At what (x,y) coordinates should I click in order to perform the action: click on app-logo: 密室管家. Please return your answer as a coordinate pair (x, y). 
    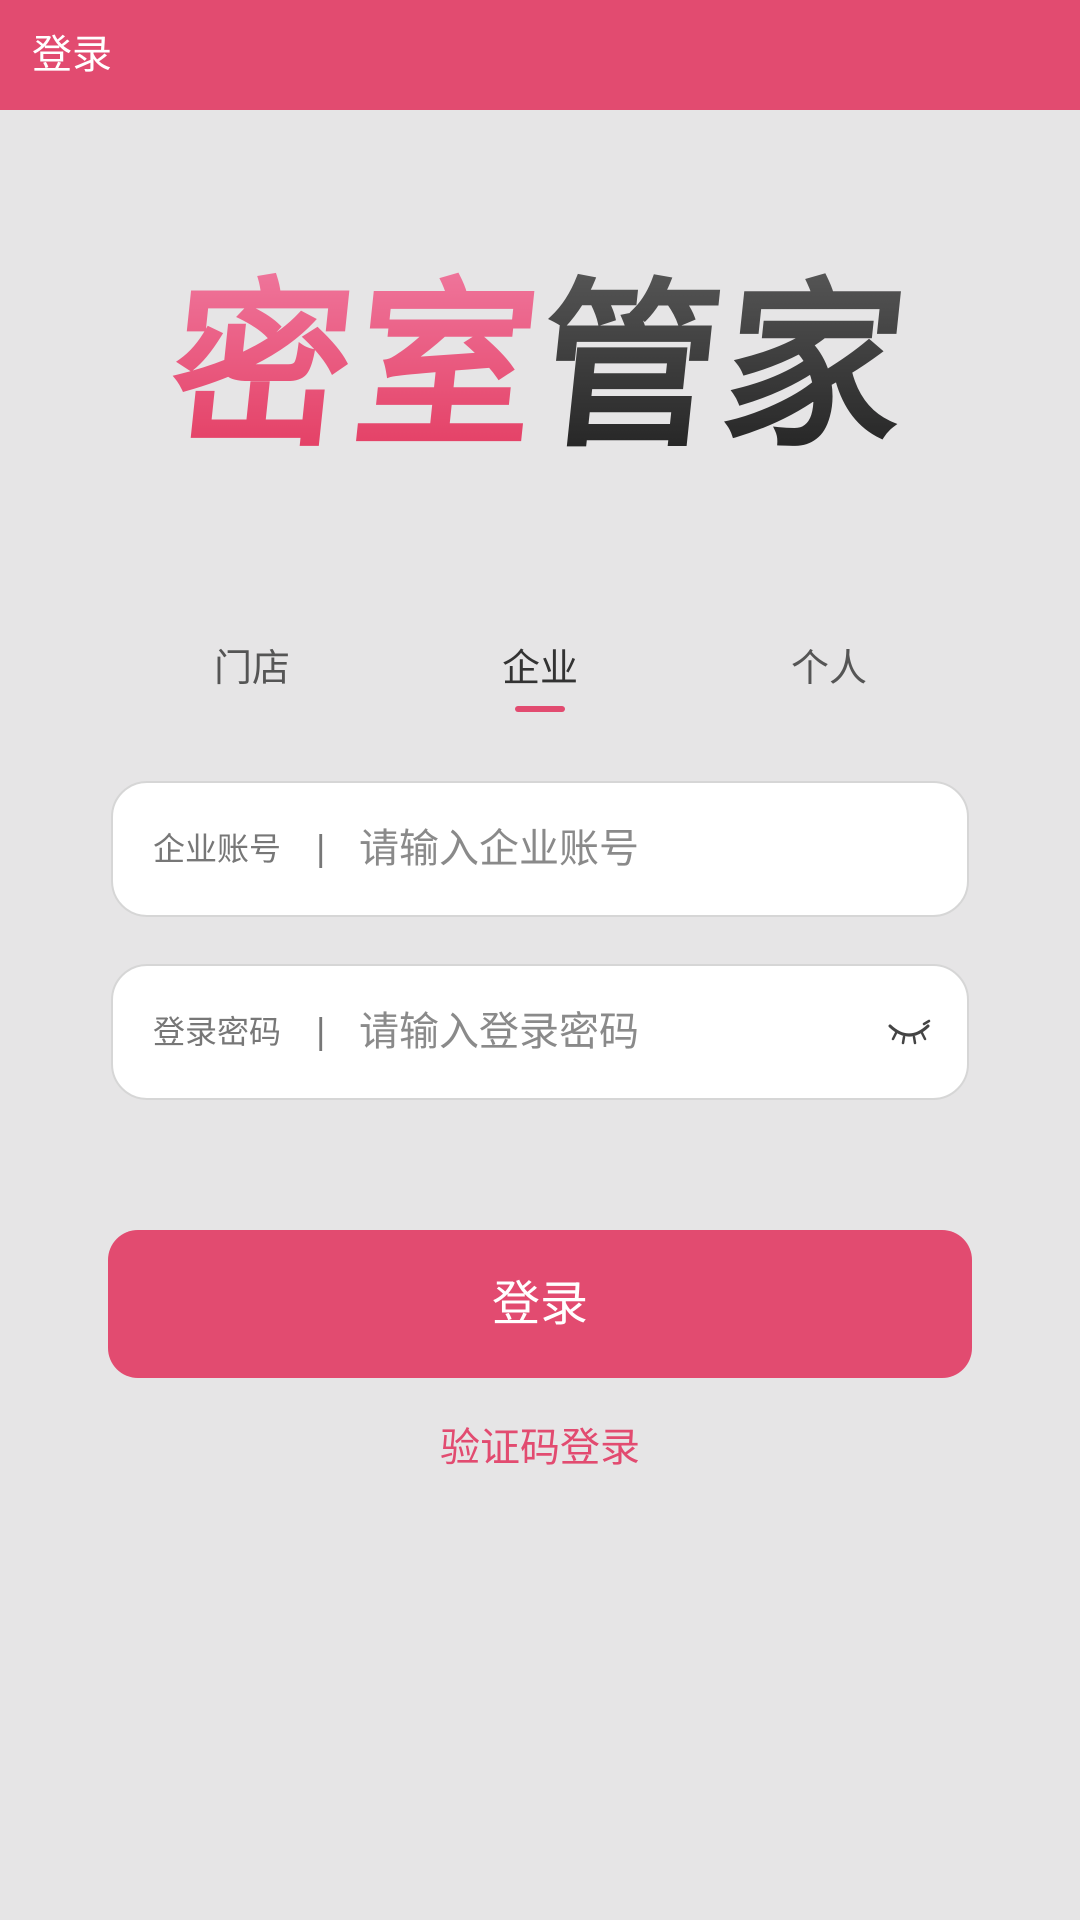
    Looking at the image, I should click on (540, 367).